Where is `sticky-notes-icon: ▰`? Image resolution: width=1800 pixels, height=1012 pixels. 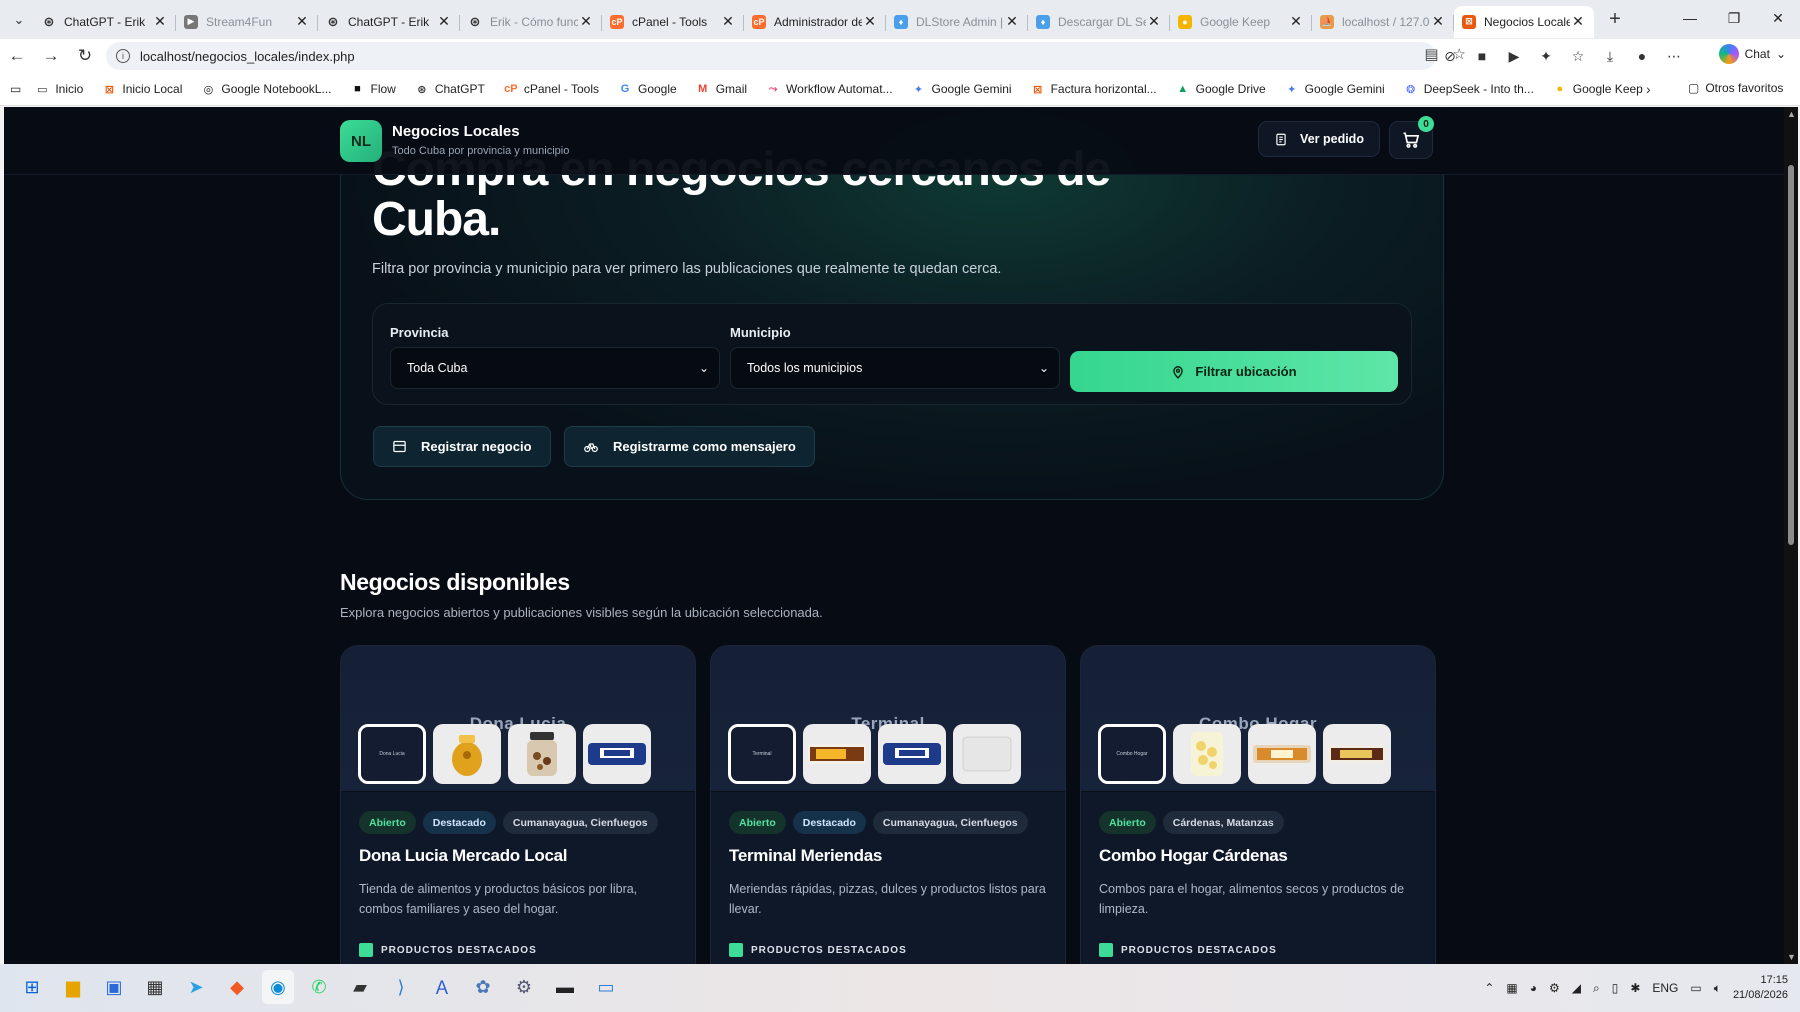
sticky-notes-icon: ▰ is located at coordinates (360, 987).